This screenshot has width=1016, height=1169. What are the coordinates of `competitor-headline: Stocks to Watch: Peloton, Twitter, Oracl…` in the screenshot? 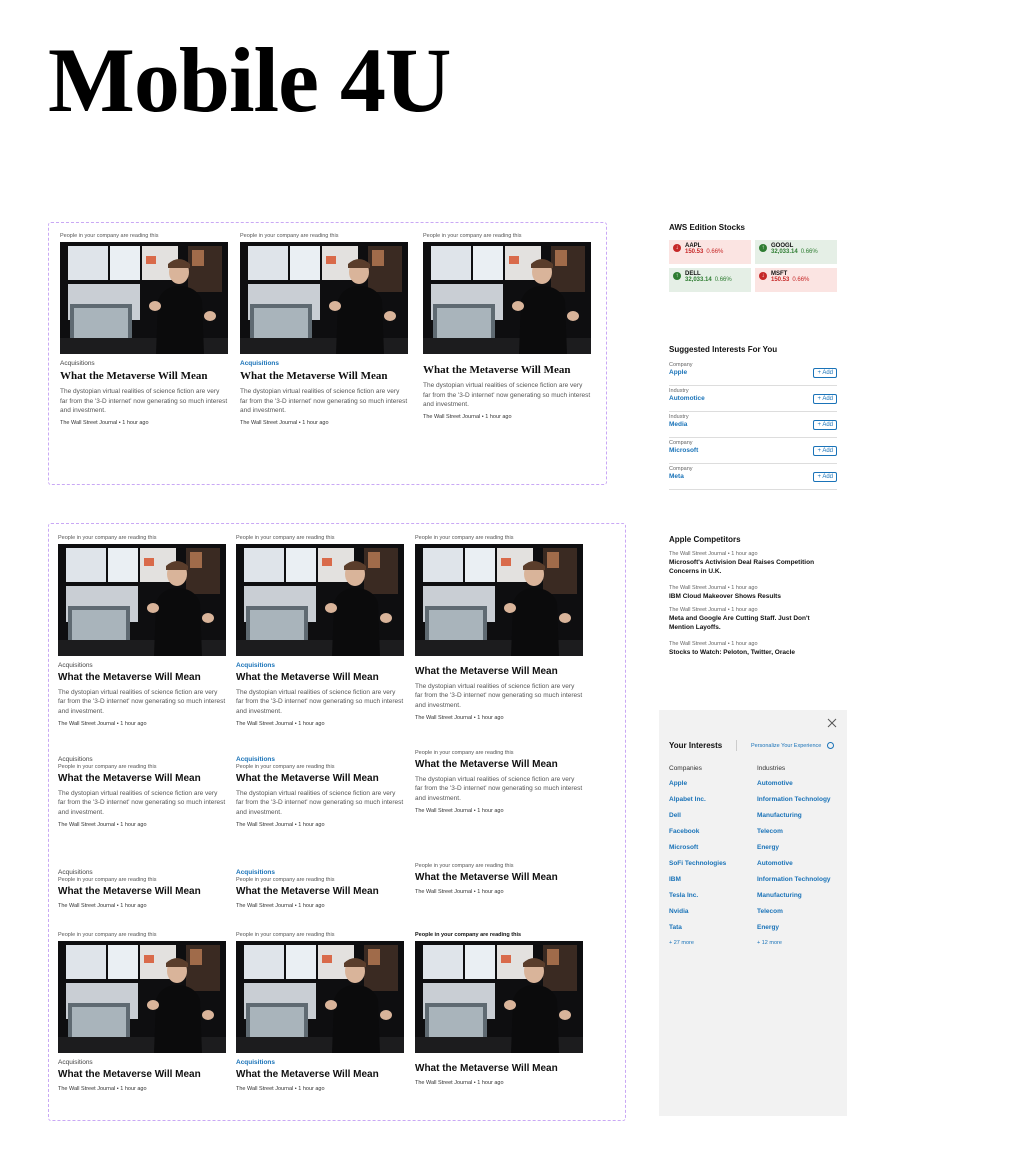 It's located at (749, 652).